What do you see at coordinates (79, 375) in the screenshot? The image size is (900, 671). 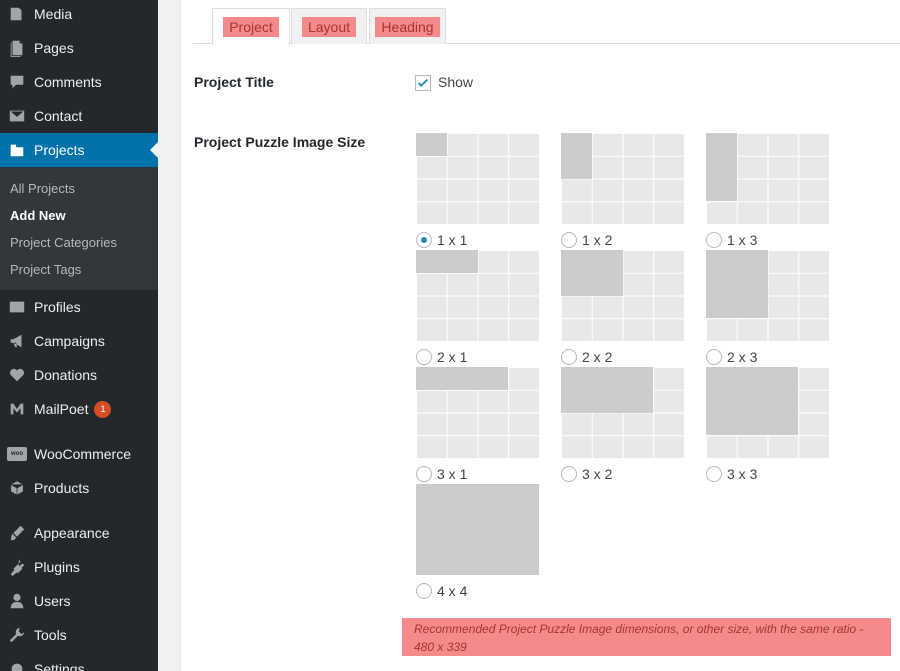 I see `menu-item-donations: Donations` at bounding box center [79, 375].